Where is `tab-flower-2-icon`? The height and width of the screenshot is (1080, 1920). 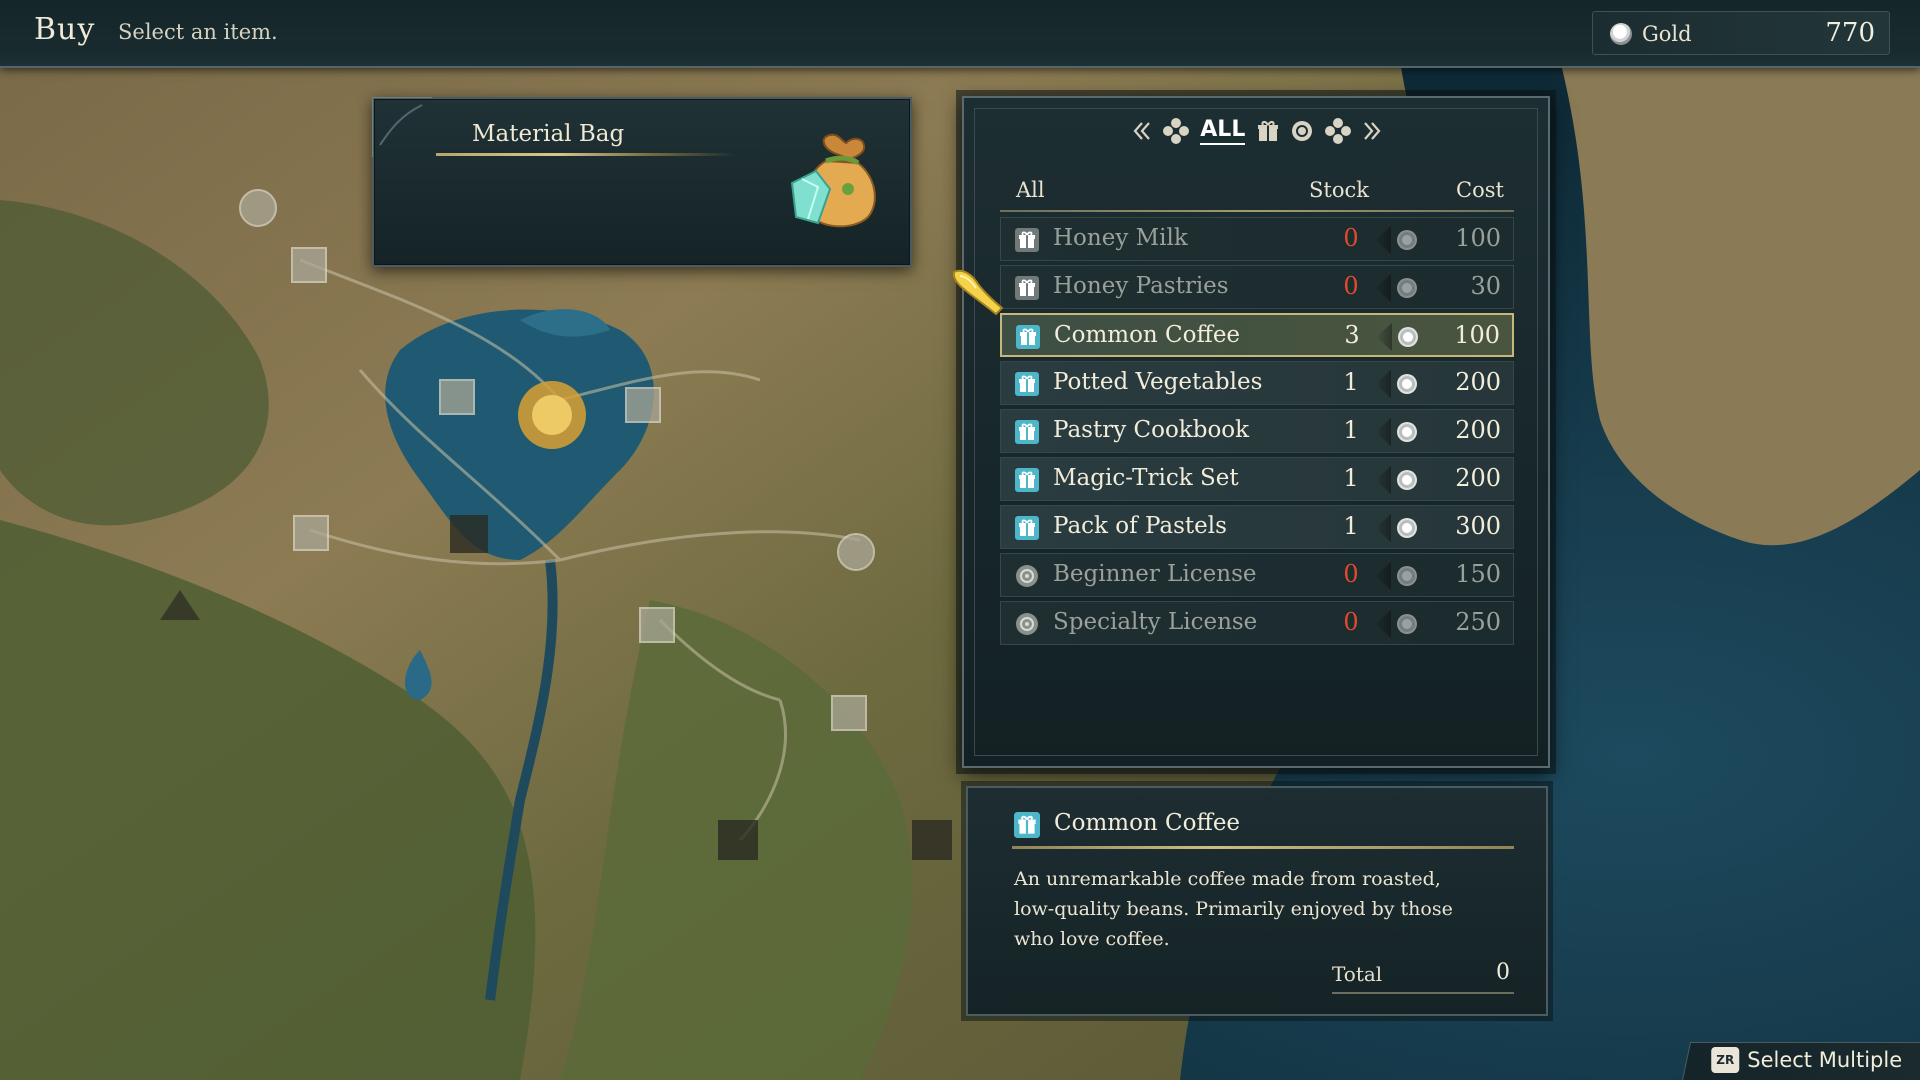
tab-flower-2-icon is located at coordinates (1338, 131).